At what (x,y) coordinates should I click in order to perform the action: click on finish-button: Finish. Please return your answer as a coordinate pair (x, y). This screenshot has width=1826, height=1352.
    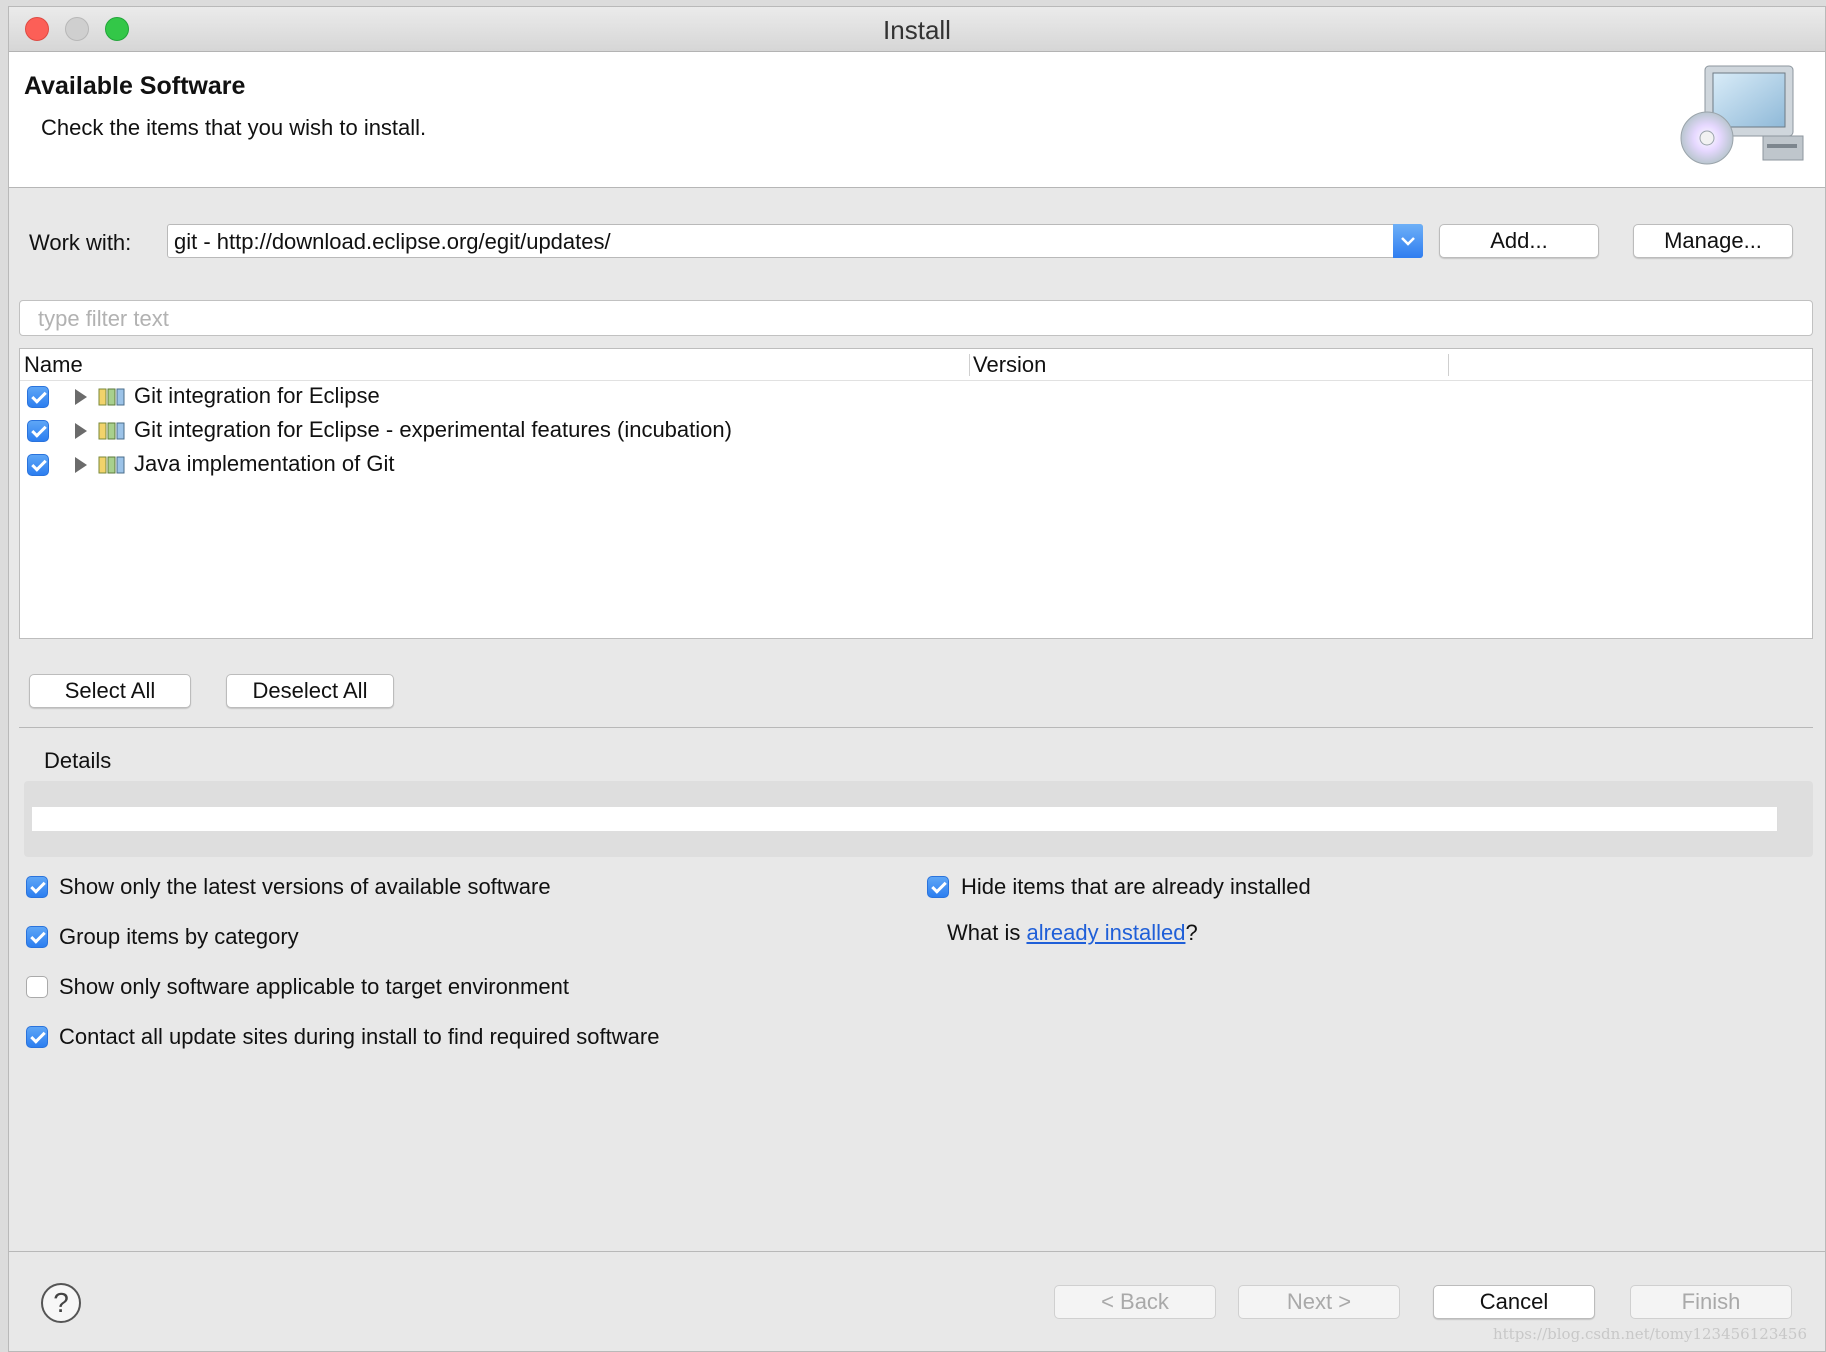
    Looking at the image, I should click on (1711, 1302).